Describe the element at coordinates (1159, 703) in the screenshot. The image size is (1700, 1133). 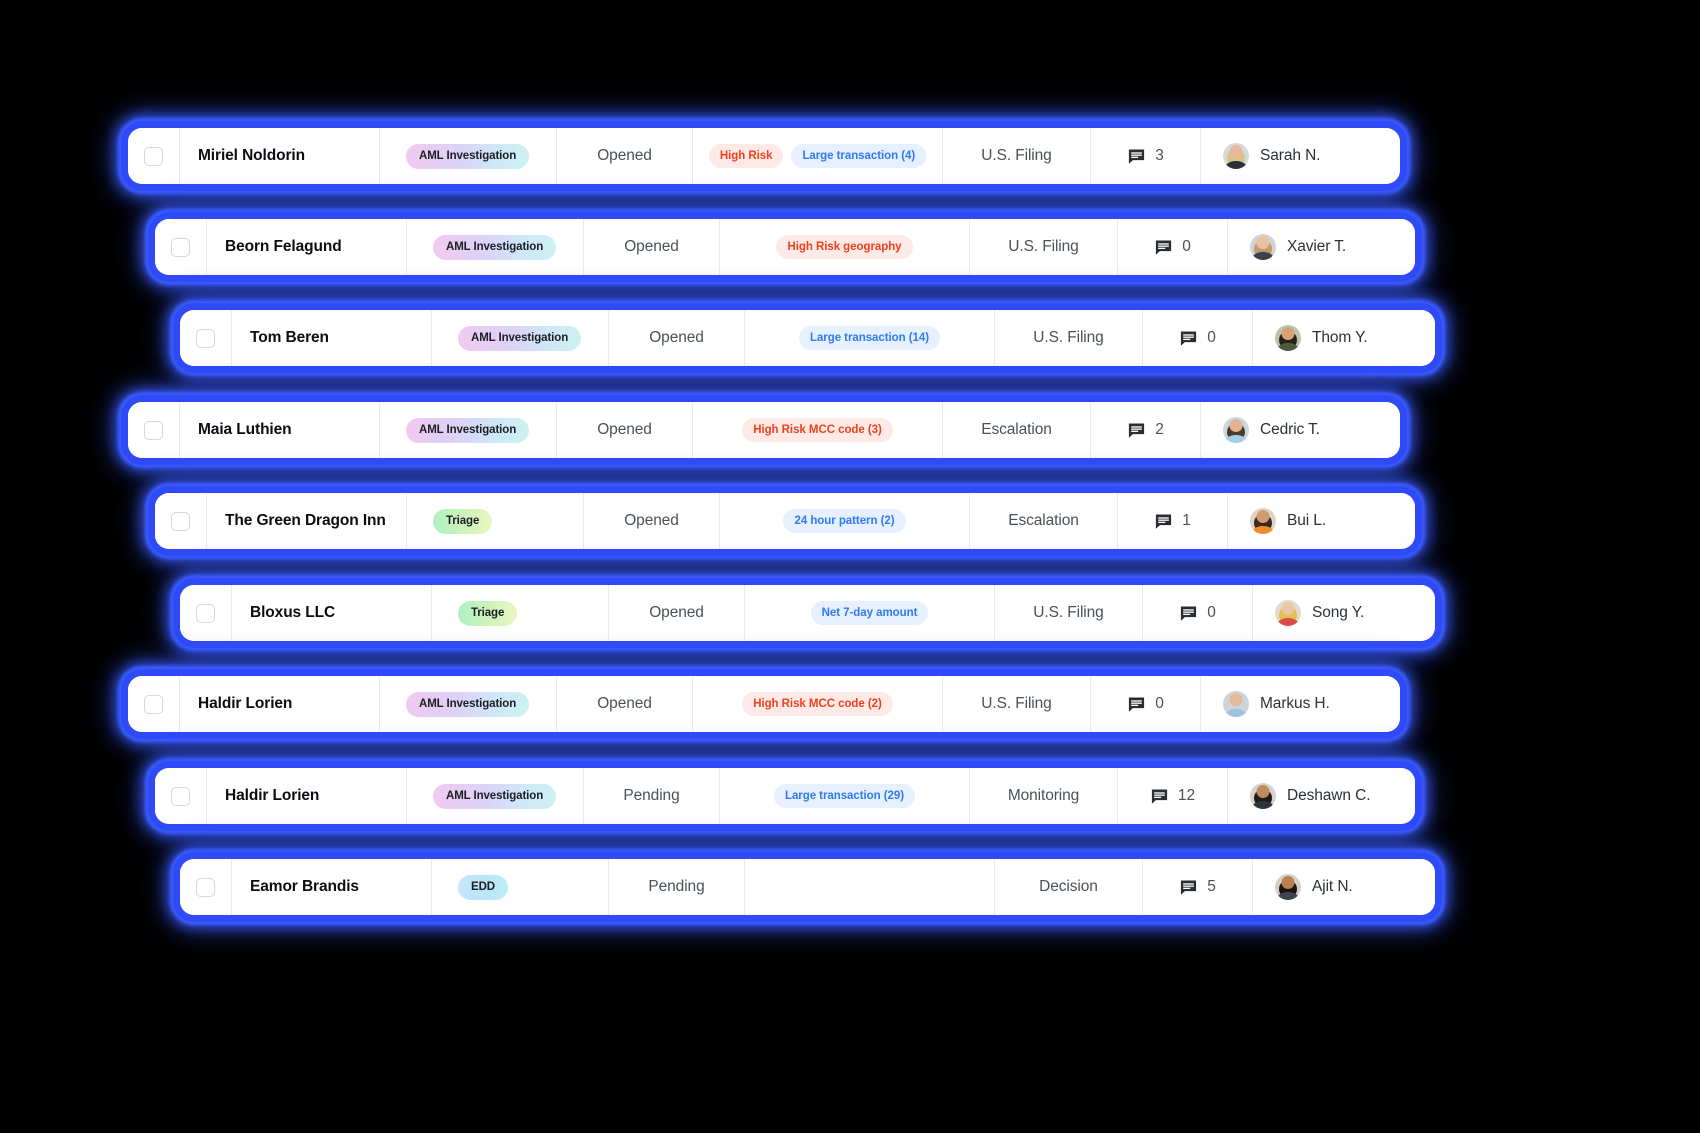
I see `comment-count: 0` at that location.